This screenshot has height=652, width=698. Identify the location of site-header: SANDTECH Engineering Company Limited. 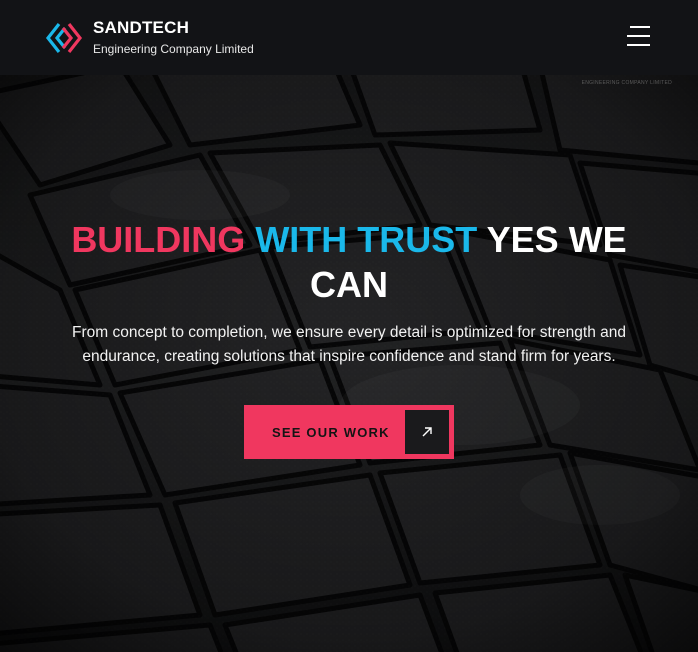
(349, 37).